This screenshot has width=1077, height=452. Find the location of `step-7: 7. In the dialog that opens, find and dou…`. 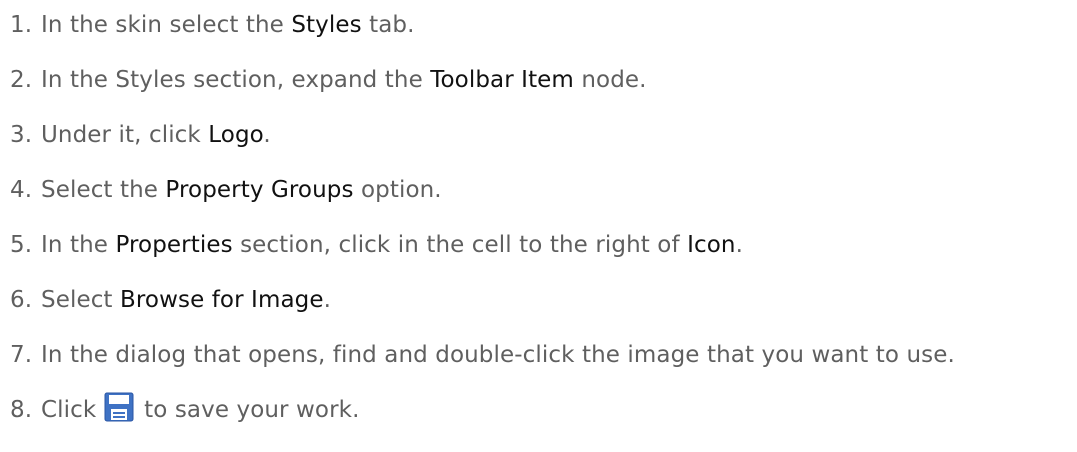

step-7: 7. In the dialog that opens, find and dou… is located at coordinates (540, 364).